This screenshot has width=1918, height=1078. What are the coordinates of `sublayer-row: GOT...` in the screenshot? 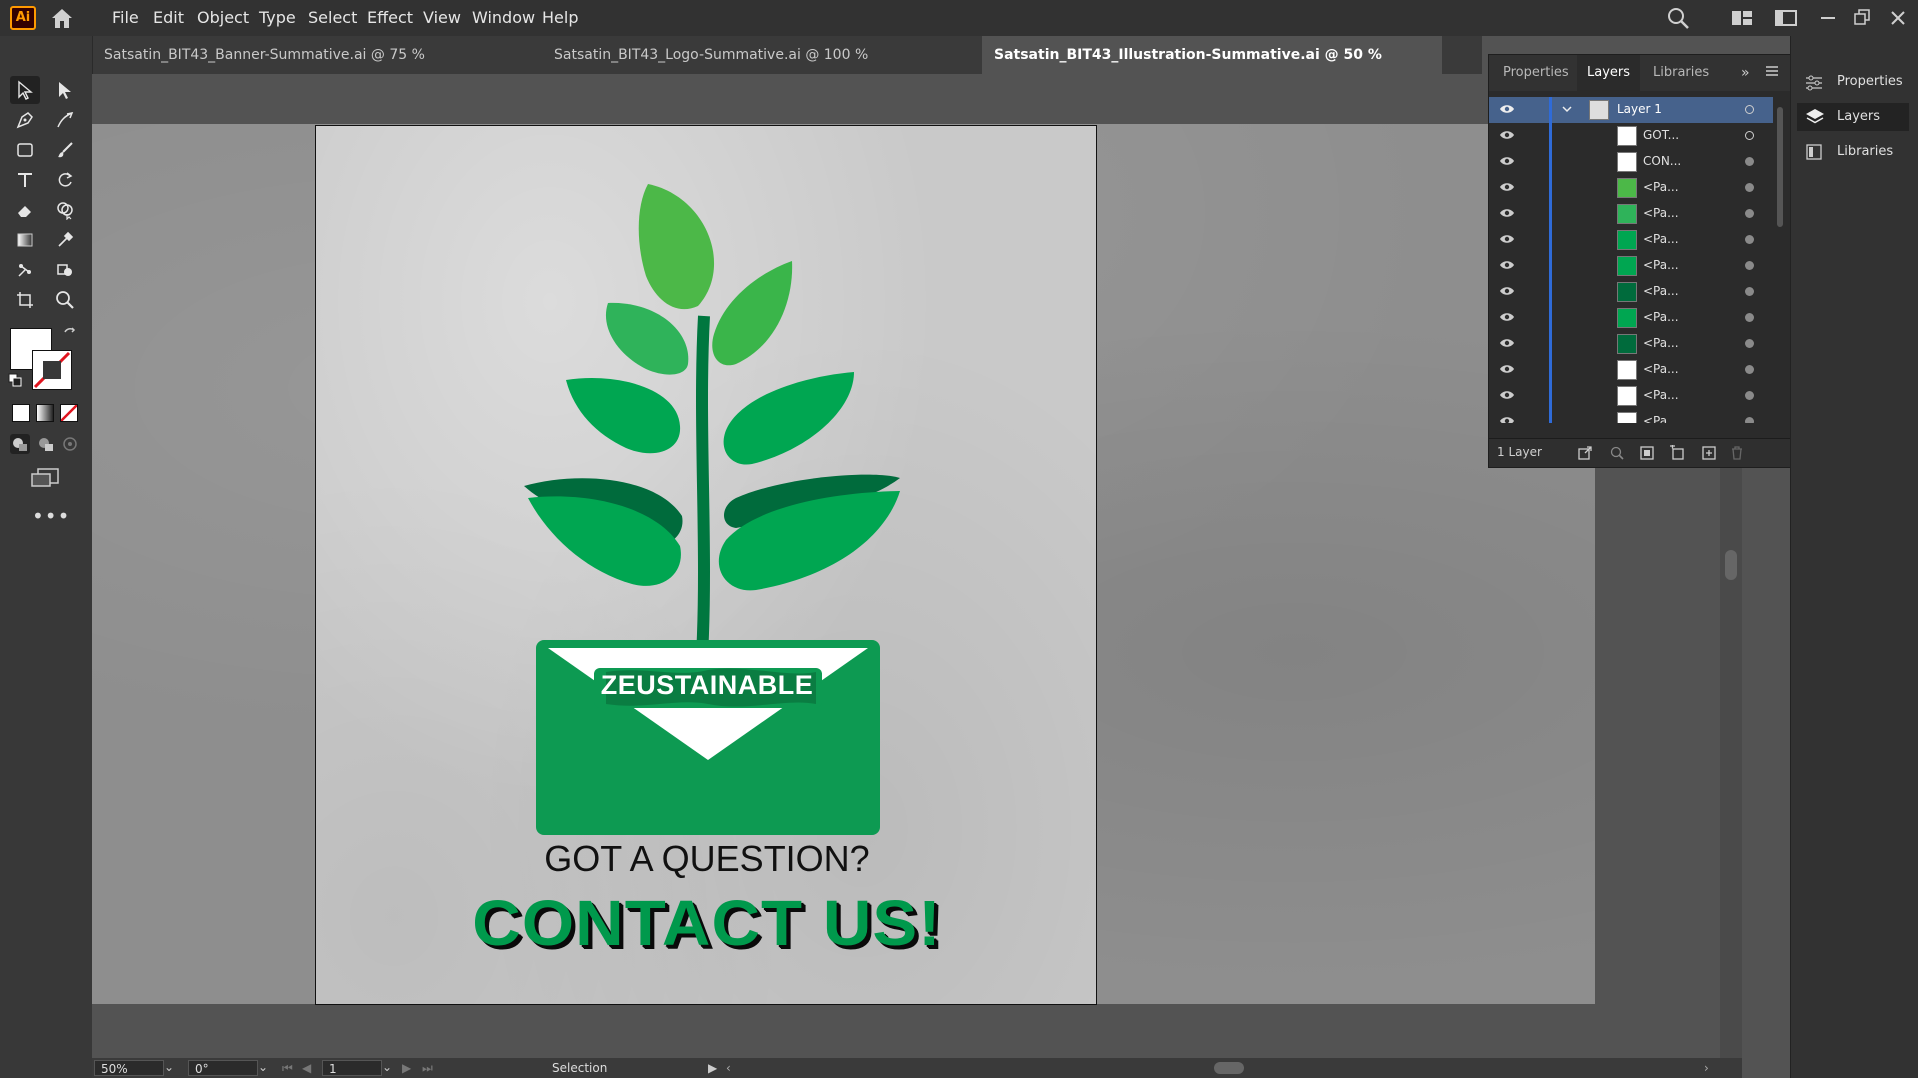 It's located at (1631, 136).